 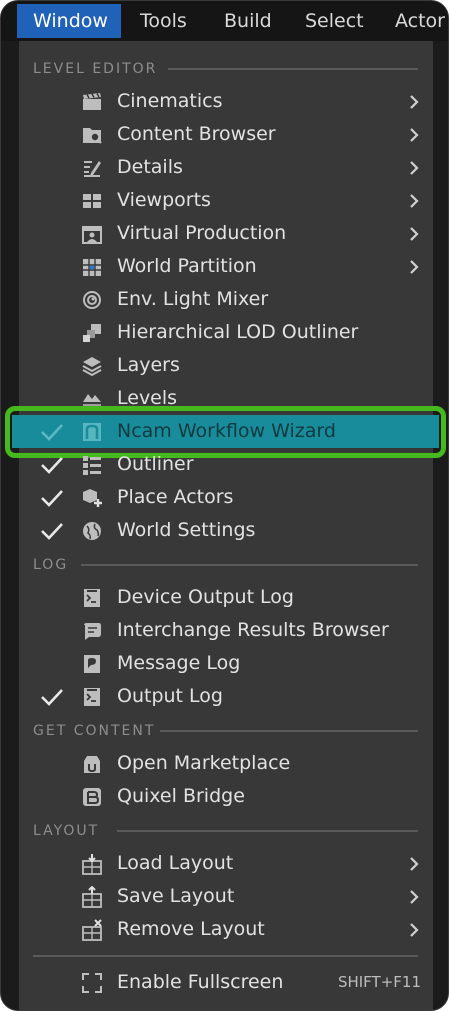 I want to click on section-log: LOG, so click(x=51, y=565).